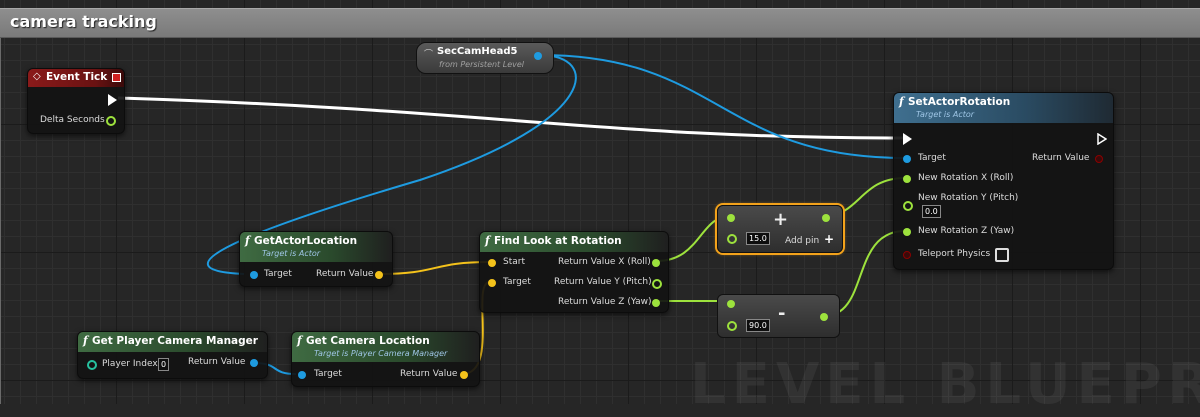 This screenshot has width=1200, height=417. What do you see at coordinates (907, 139) in the screenshot?
I see `set-rotation-exec-in` at bounding box center [907, 139].